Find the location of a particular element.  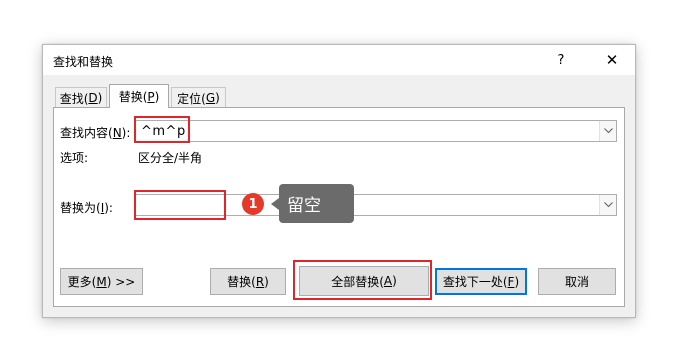

tab-find: 查找(D) is located at coordinates (81, 97).